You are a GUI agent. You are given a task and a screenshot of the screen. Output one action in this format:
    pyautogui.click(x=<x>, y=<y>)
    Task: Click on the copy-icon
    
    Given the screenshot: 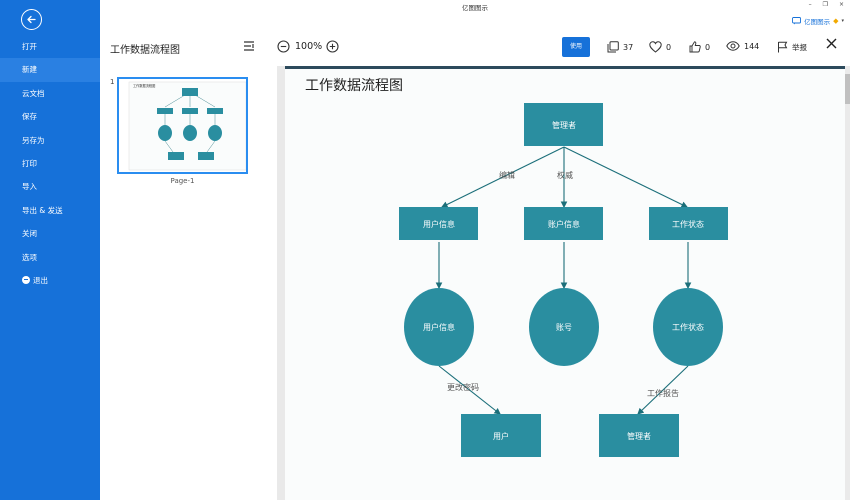 What is the action you would take?
    pyautogui.click(x=613, y=47)
    